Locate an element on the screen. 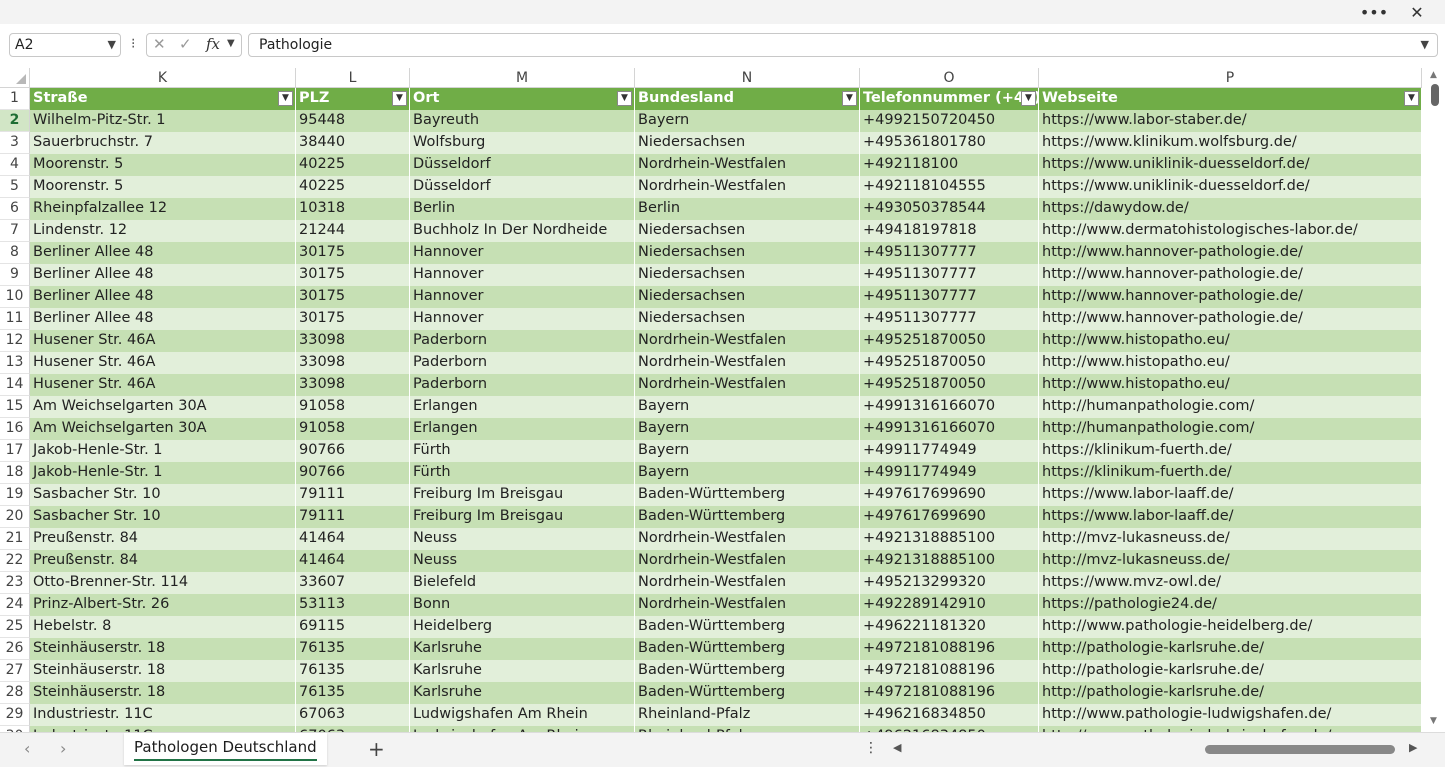  row-header: 19 is located at coordinates (15, 495).